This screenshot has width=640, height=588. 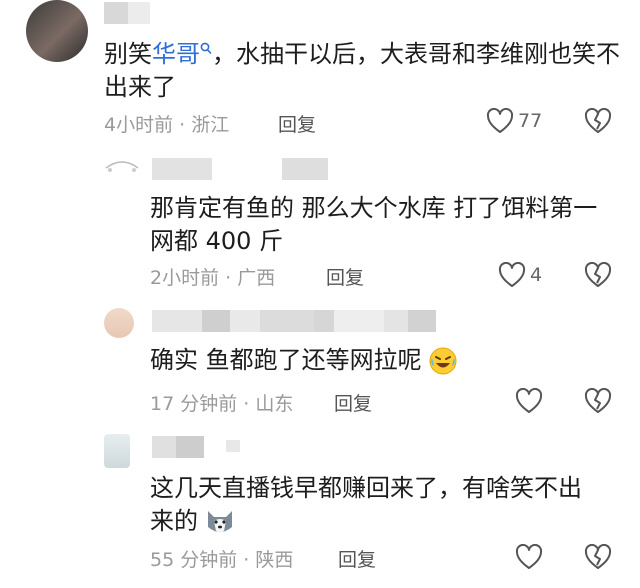 What do you see at coordinates (443, 361) in the screenshot?
I see `rolling-laughing-emoji` at bounding box center [443, 361].